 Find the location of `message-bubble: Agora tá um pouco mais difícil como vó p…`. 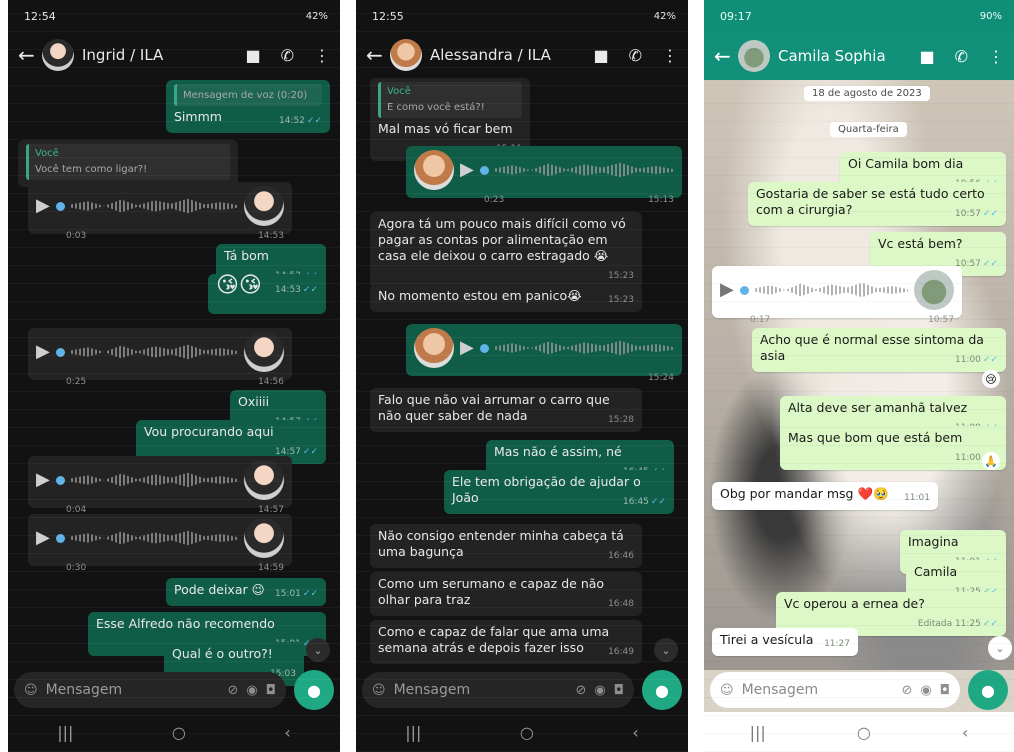

message-bubble: Agora tá um pouco mais difícil como vó p… is located at coordinates (506, 250).